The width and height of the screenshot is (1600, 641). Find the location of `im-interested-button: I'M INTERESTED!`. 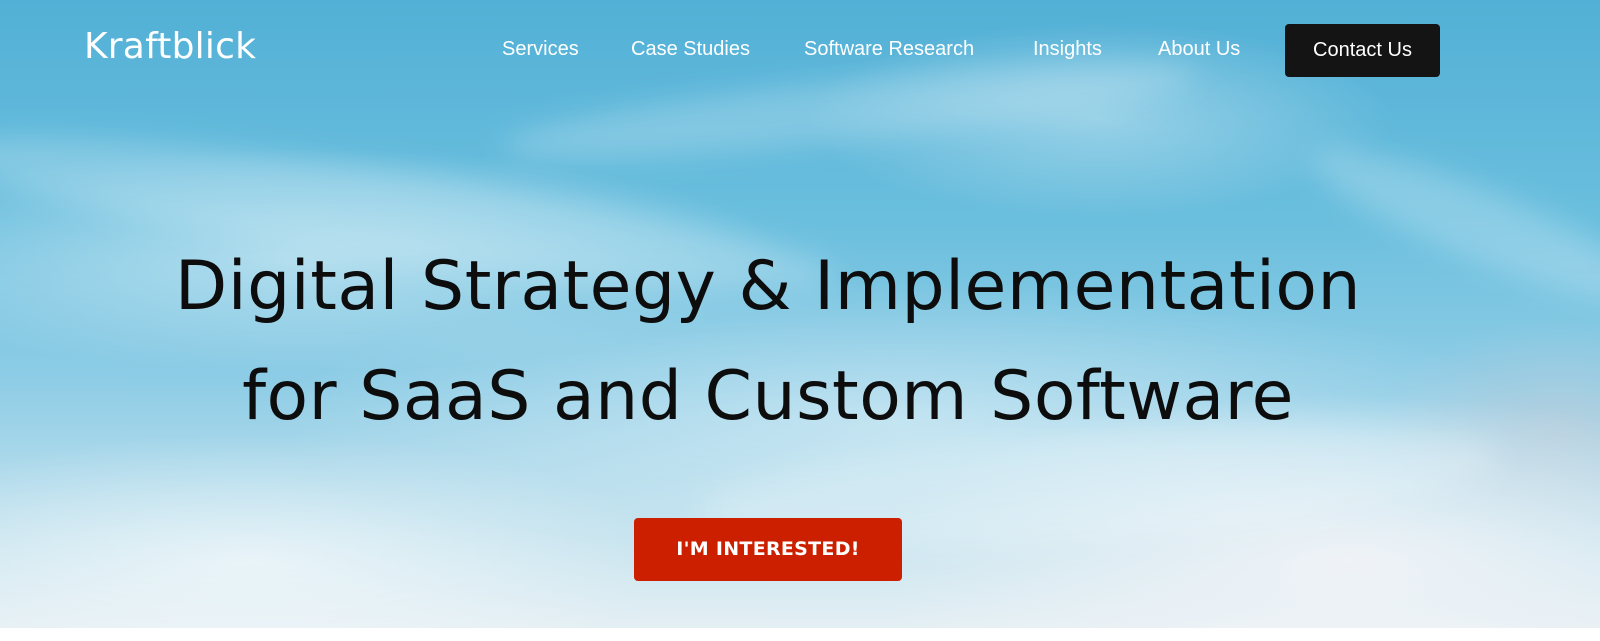

im-interested-button: I'M INTERESTED! is located at coordinates (768, 549).